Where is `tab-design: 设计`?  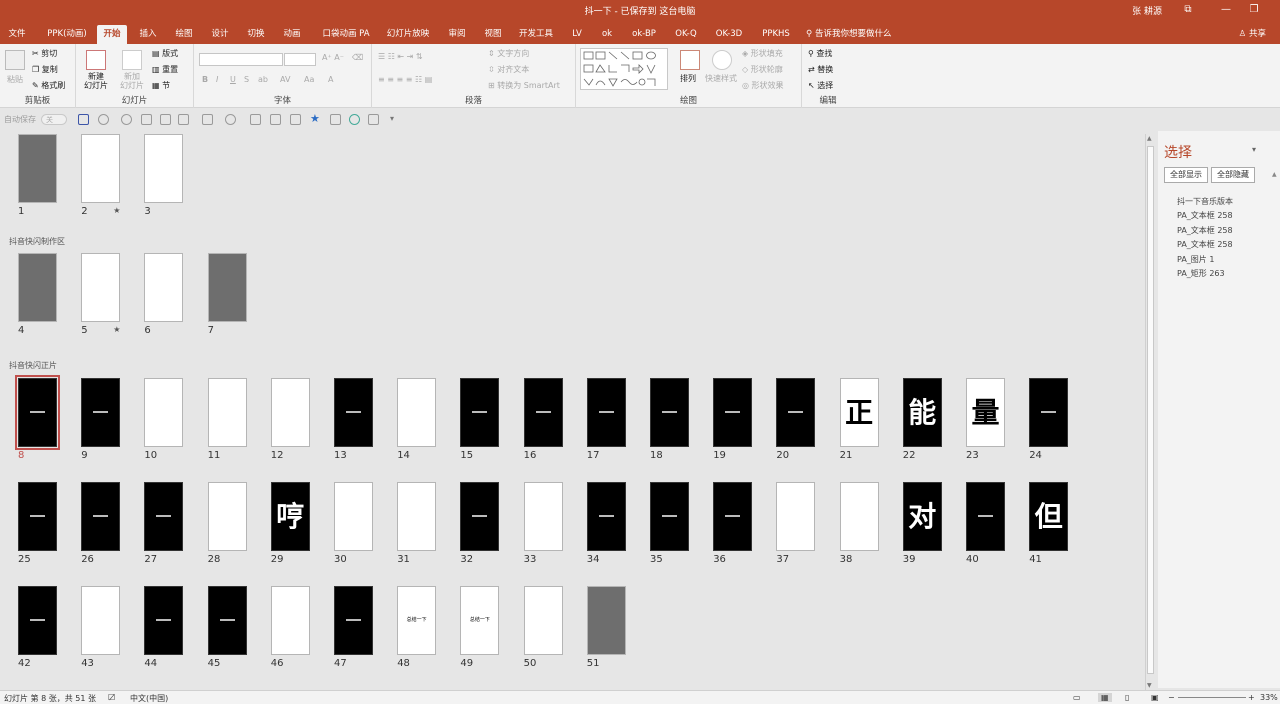
tab-design: 设计 is located at coordinates (220, 34).